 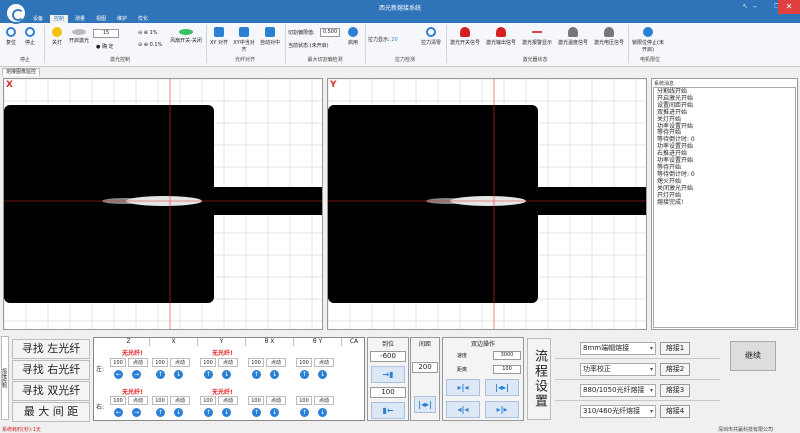 I want to click on find-left-fiber-button: 寻找 左光纤, so click(x=51, y=349).